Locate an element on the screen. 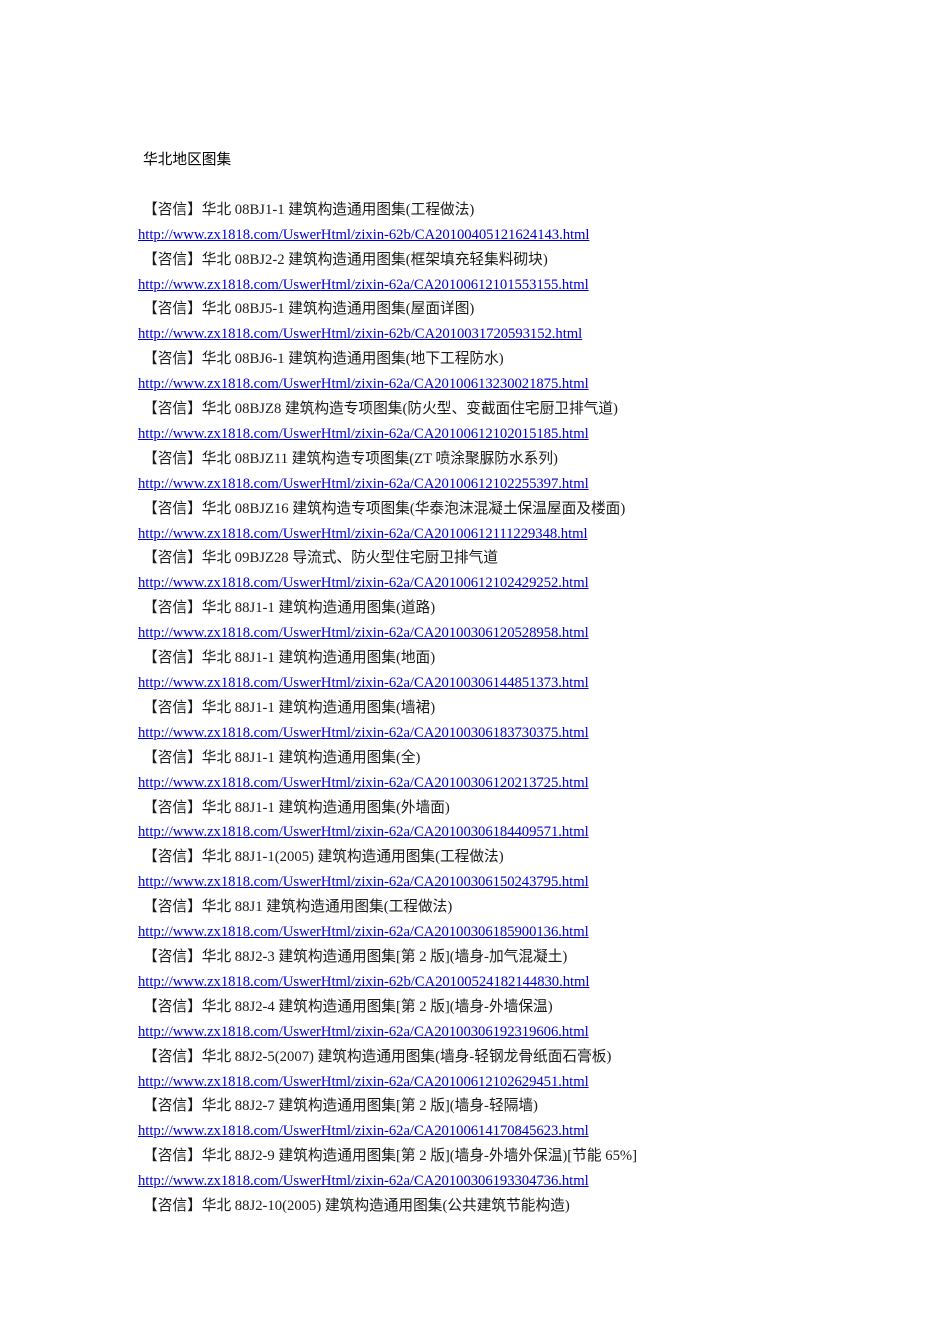 This screenshot has width=950, height=1344. list-item: 【咨信】华北 88J2-10(2005) 建筑构造通用图集(公共建筑节能构造) is located at coordinates (494, 1206).